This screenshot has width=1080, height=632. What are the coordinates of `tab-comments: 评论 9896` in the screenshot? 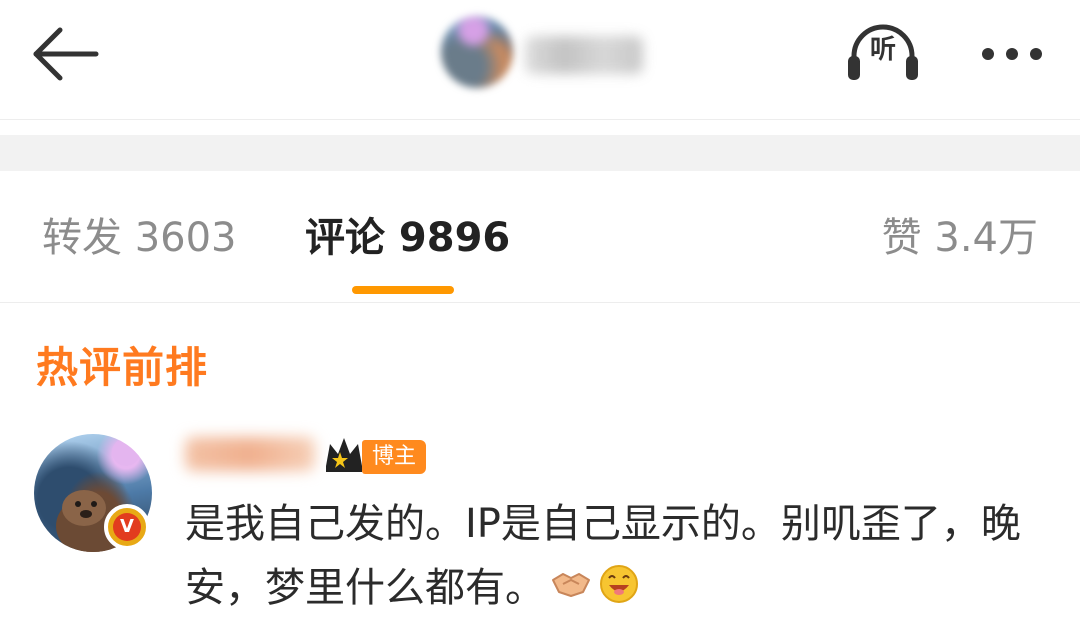 It's located at (407, 238).